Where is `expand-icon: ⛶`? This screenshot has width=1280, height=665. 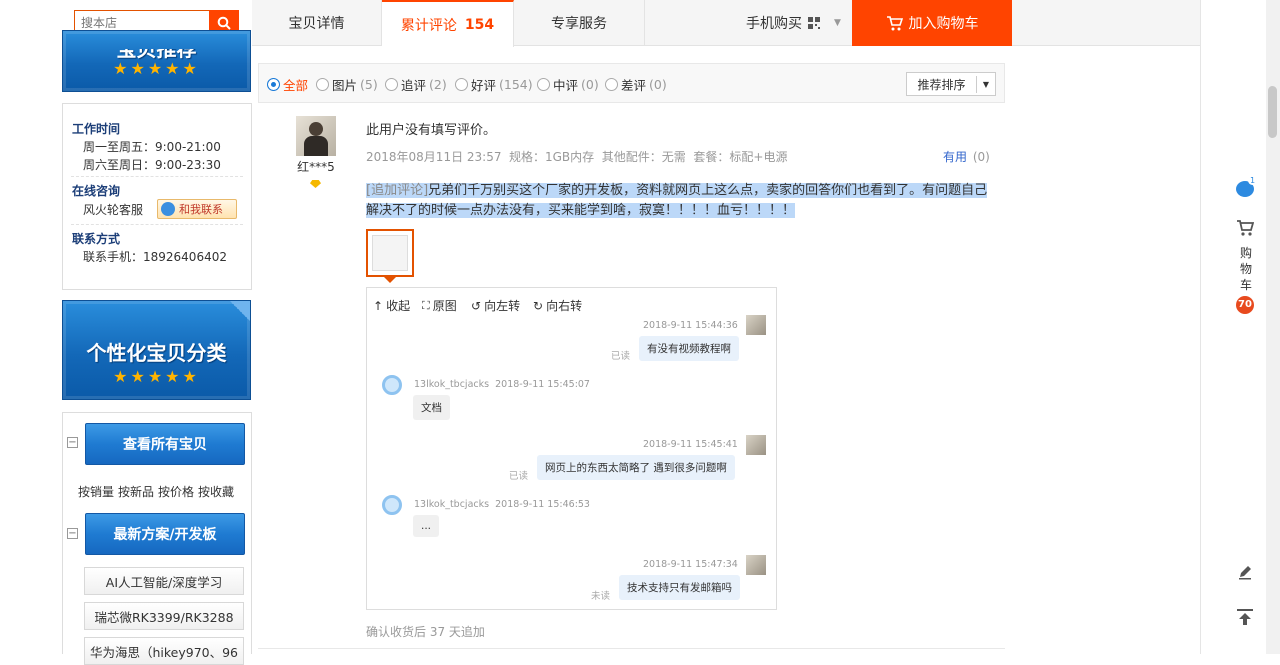
expand-icon: ⛶ is located at coordinates (426, 305).